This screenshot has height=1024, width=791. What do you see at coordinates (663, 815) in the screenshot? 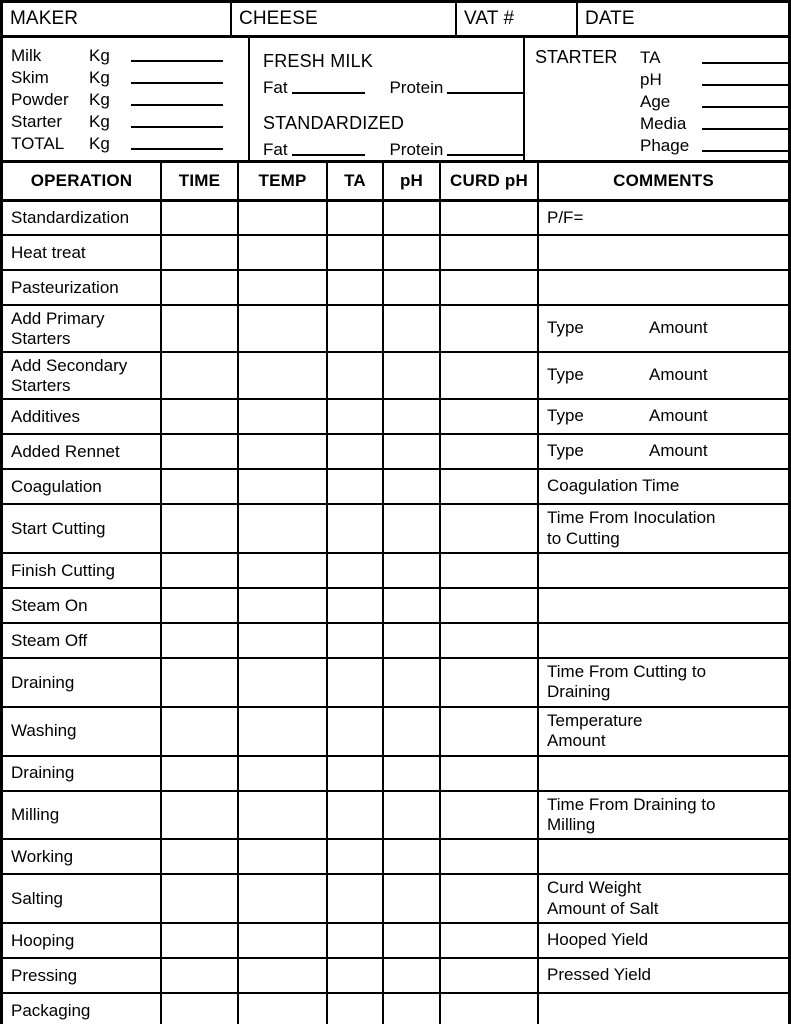
I see `comment-cell: Time From Draining to Milling` at bounding box center [663, 815].